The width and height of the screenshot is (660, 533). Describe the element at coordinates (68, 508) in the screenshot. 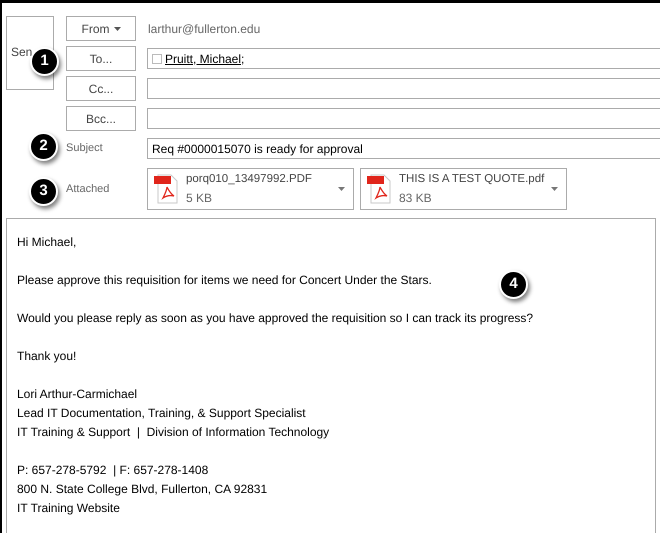

I see `body-text-line: IT Training Website` at that location.